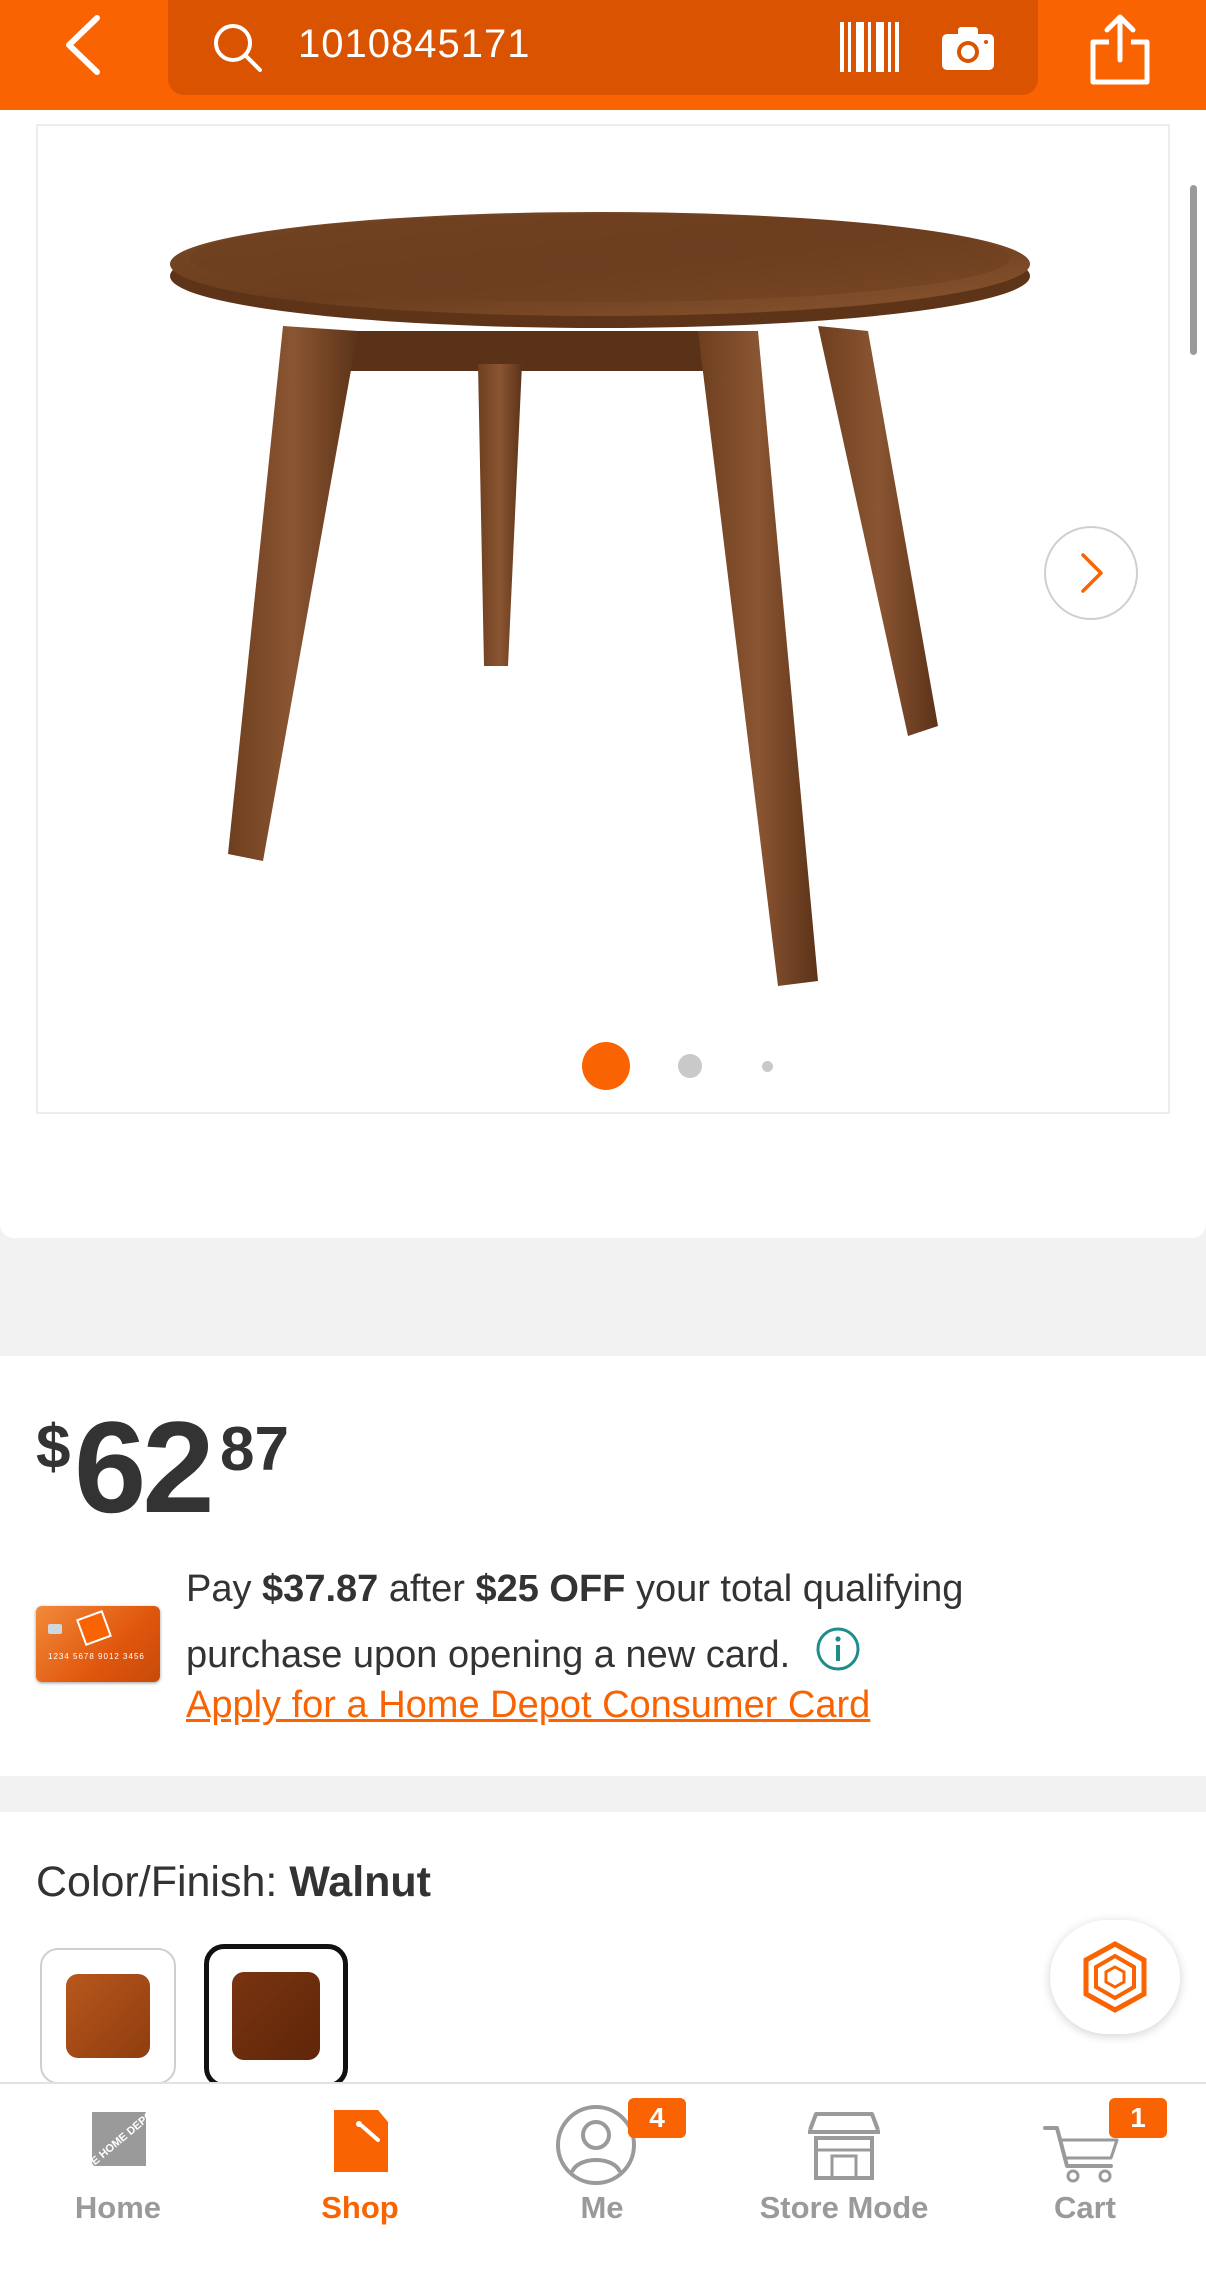  What do you see at coordinates (53, 1447) in the screenshot?
I see `price-currency: $` at bounding box center [53, 1447].